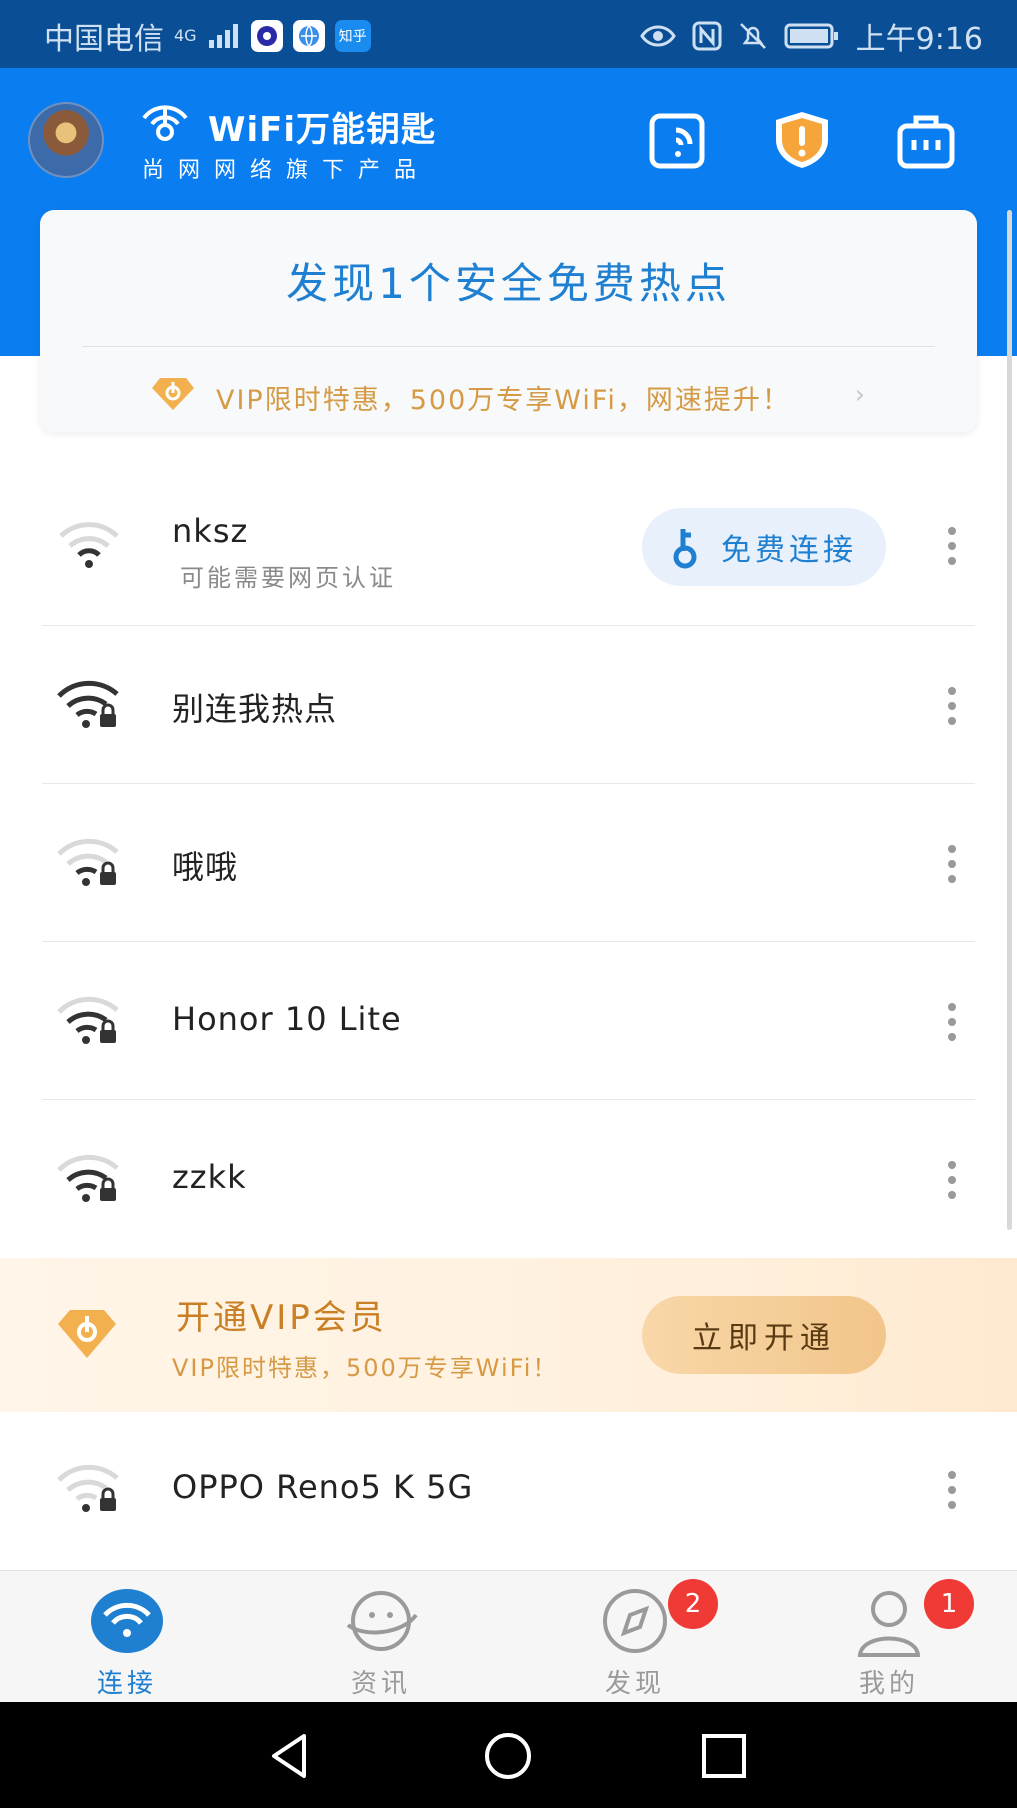 The height and width of the screenshot is (1808, 1017). Describe the element at coordinates (789, 550) in the screenshot. I see `free-connect-label: 免费连接` at that location.